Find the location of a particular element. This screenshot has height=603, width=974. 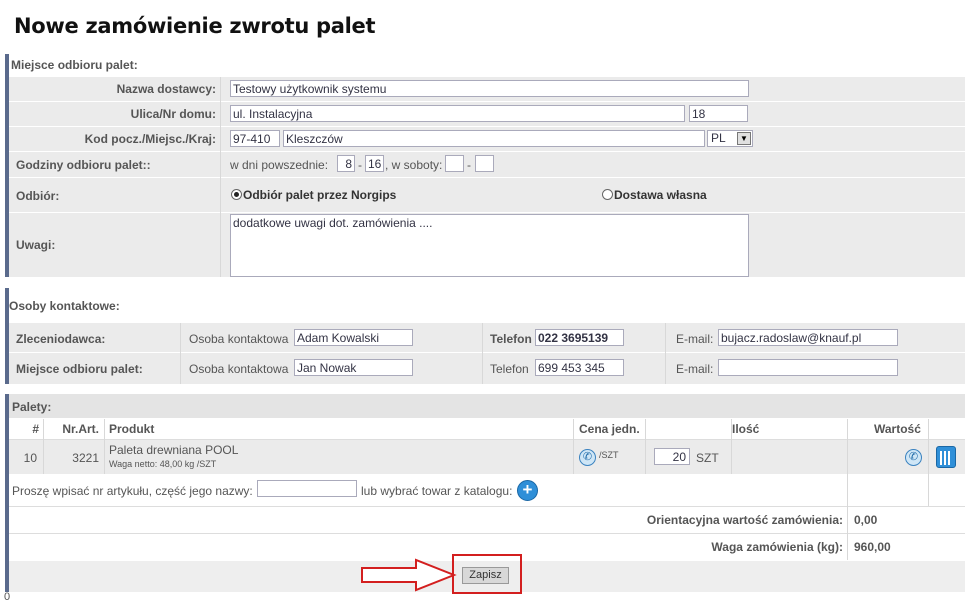

notes-label: Uwagi: is located at coordinates (36, 245).